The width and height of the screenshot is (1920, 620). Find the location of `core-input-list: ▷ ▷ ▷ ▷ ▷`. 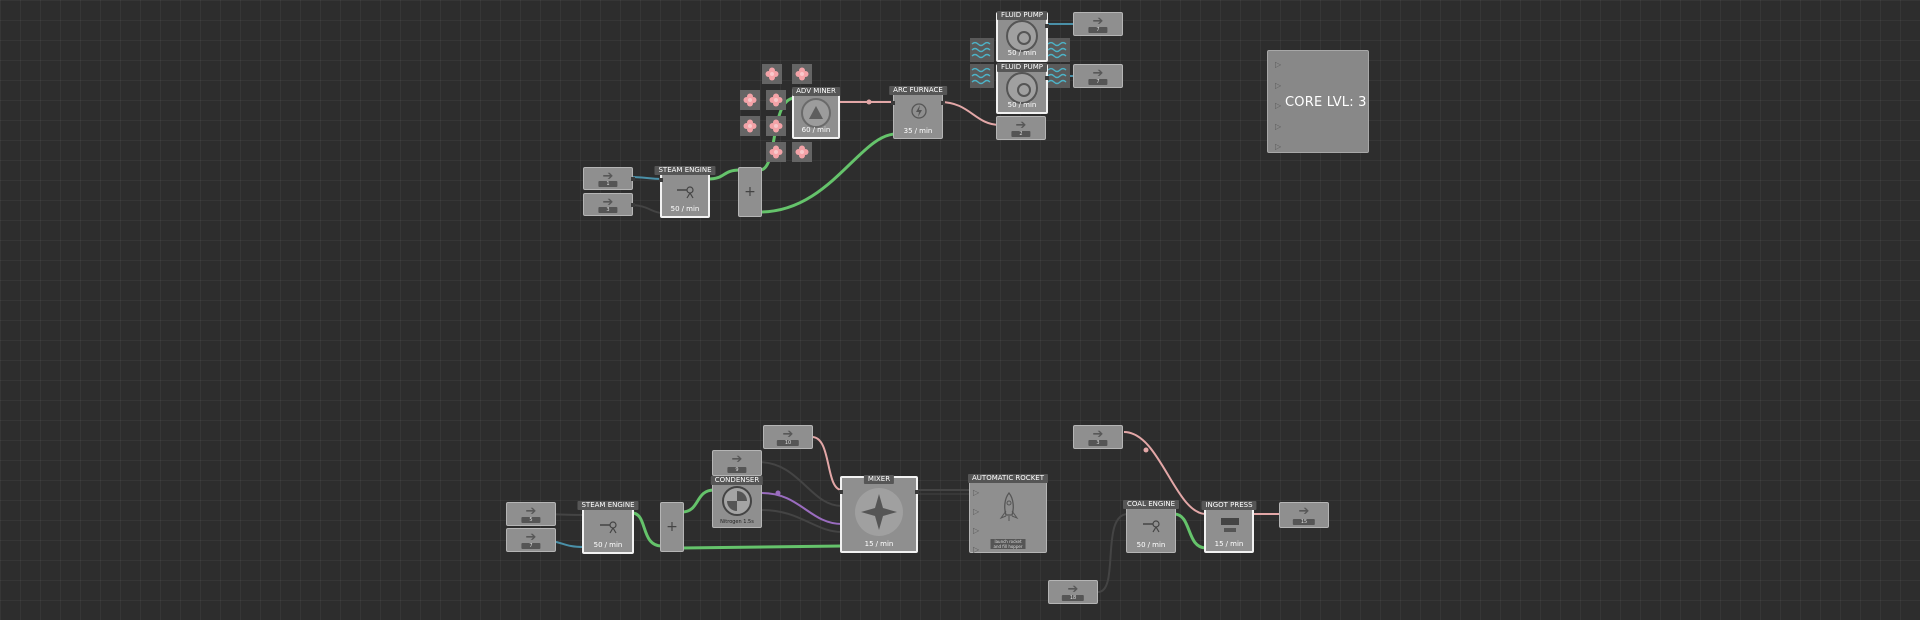

core-input-list: ▷ ▷ ▷ ▷ ▷ is located at coordinates (1278, 106).